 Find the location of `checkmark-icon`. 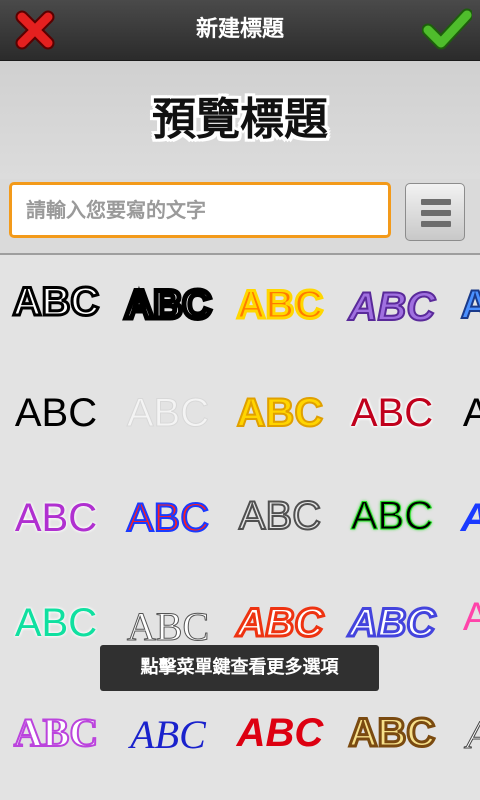

checkmark-icon is located at coordinates (447, 29).